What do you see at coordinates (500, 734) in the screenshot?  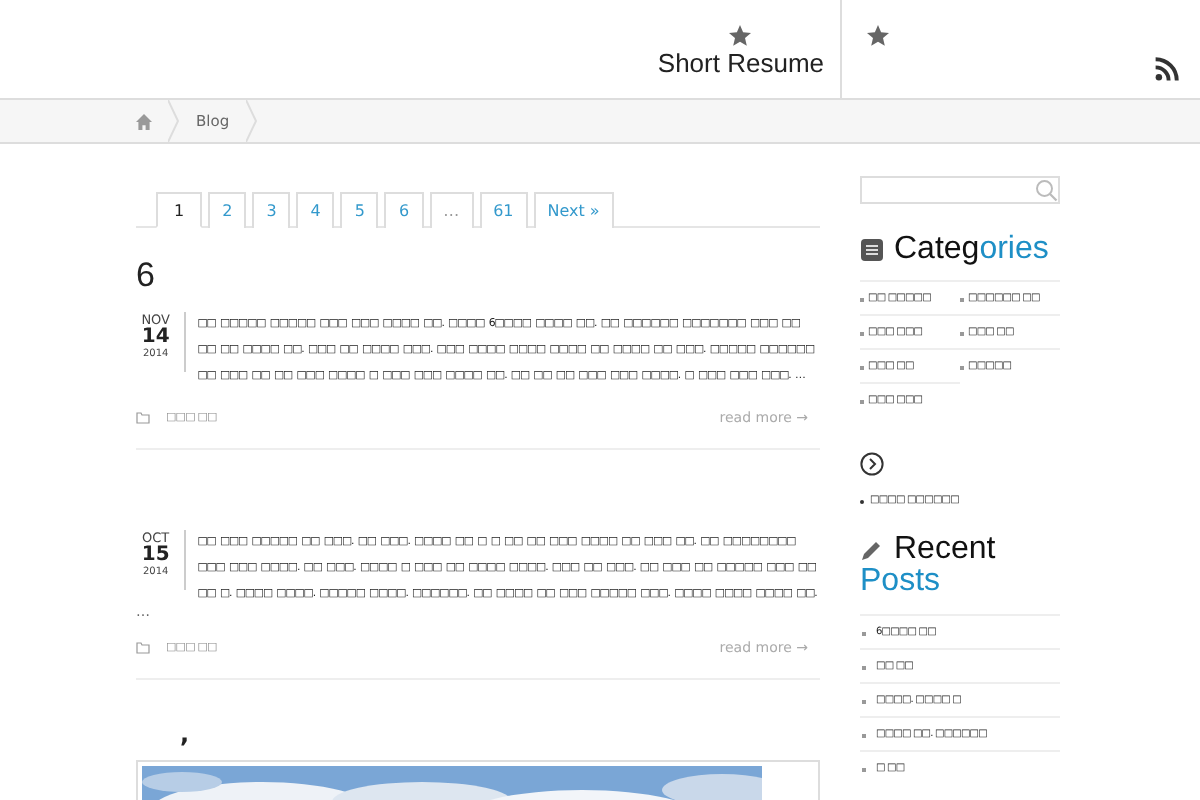 I see `post-title: ,` at bounding box center [500, 734].